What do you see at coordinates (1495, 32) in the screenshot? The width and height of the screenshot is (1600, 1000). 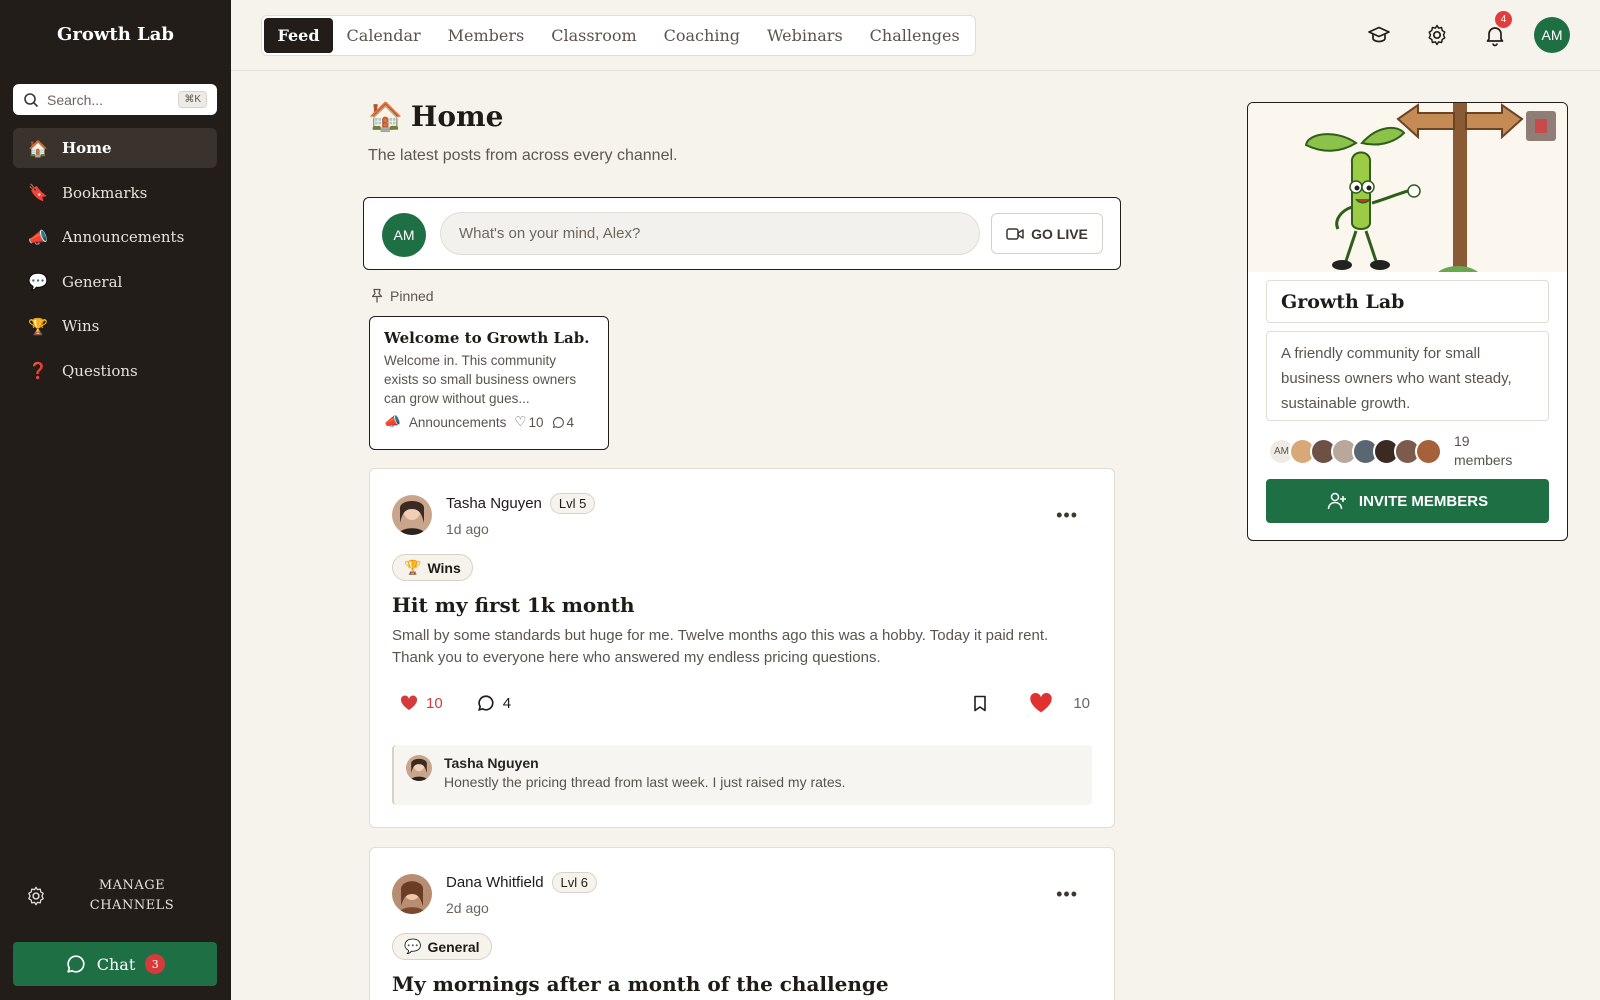 I see `notifications-button: 4` at bounding box center [1495, 32].